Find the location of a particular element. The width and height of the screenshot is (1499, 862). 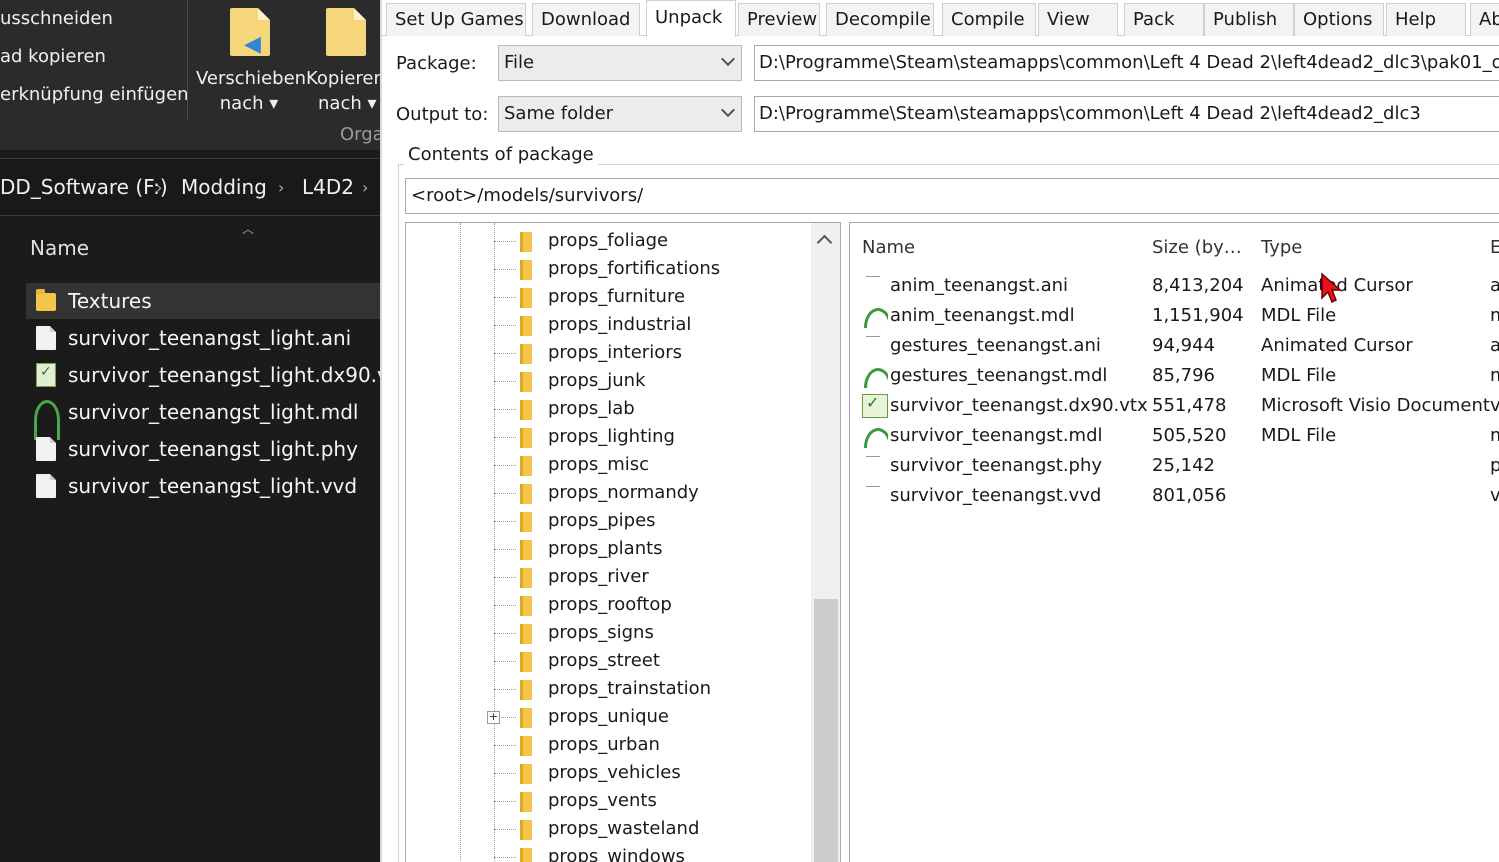

column-header-type: Type is located at coordinates (1281, 247).